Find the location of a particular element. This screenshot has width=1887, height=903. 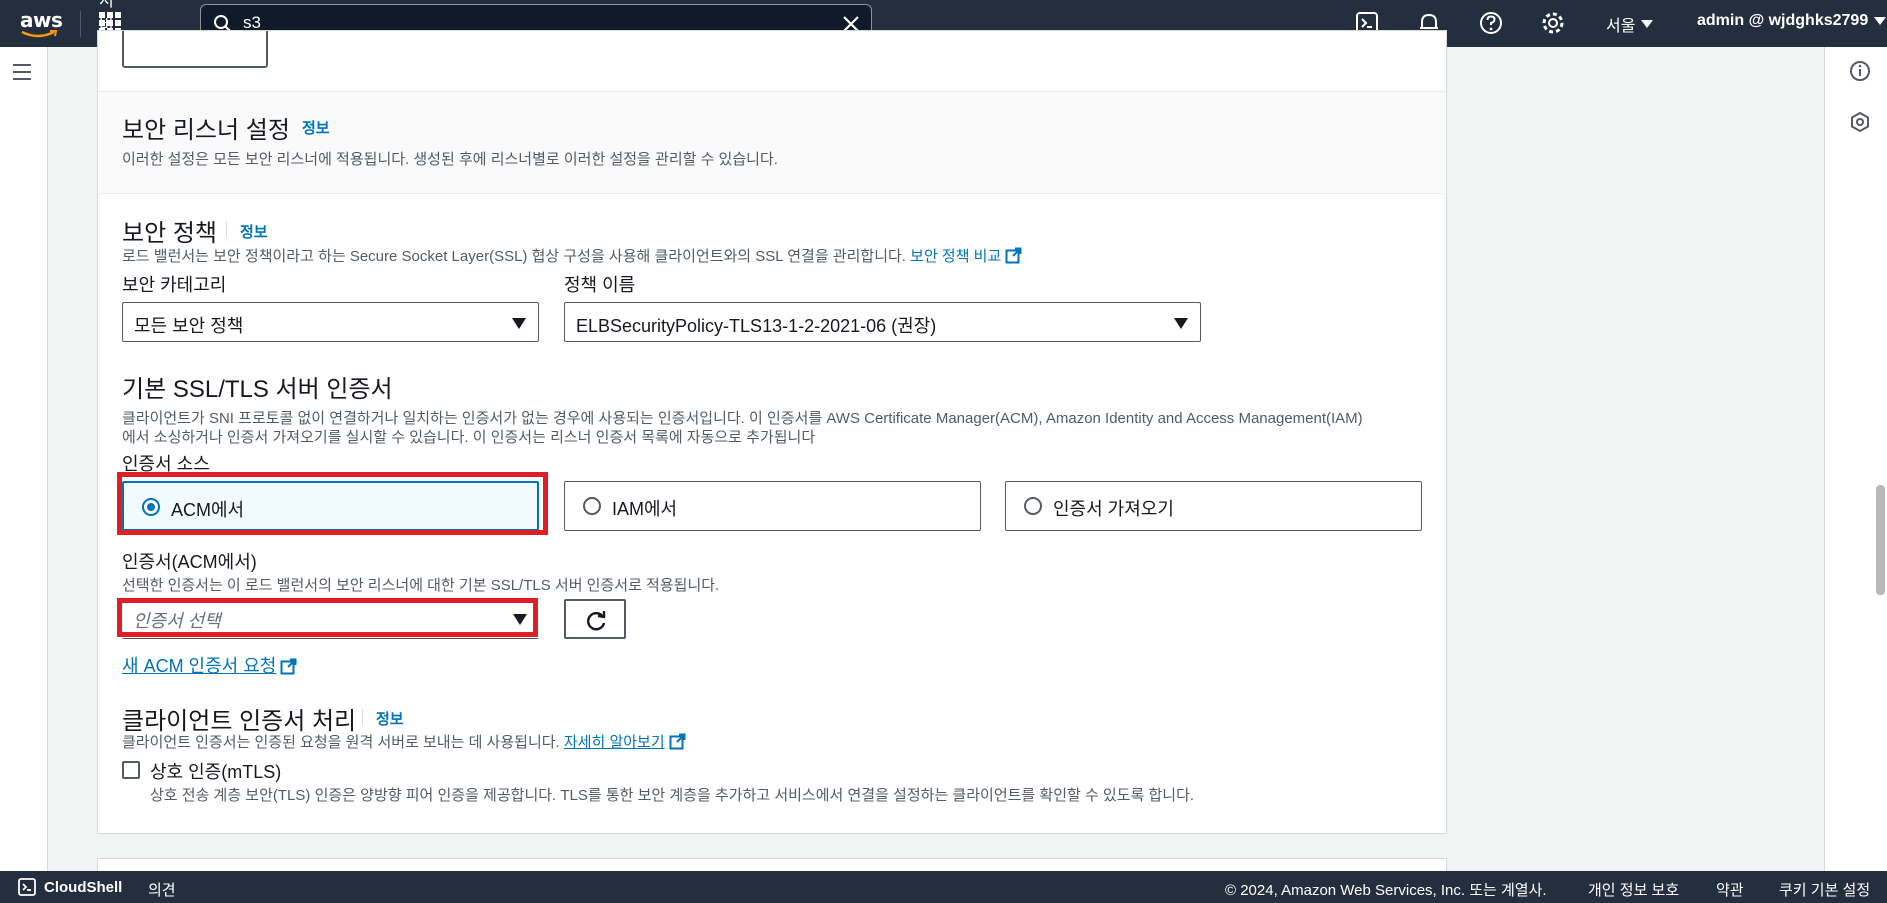

gear-icon is located at coordinates (1553, 23).